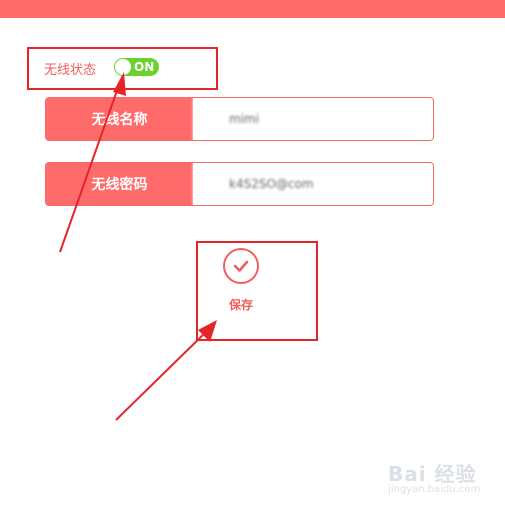  What do you see at coordinates (313, 184) in the screenshot?
I see `wireless-password-input: k4S2SO@com` at bounding box center [313, 184].